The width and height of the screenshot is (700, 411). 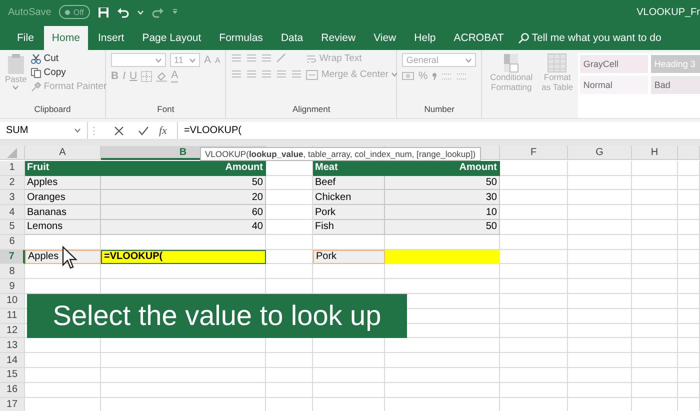 I want to click on function-tooltip: VLOOKUP(lookup_value, table_array, col_index_num, [range_lookup]), so click(x=340, y=154).